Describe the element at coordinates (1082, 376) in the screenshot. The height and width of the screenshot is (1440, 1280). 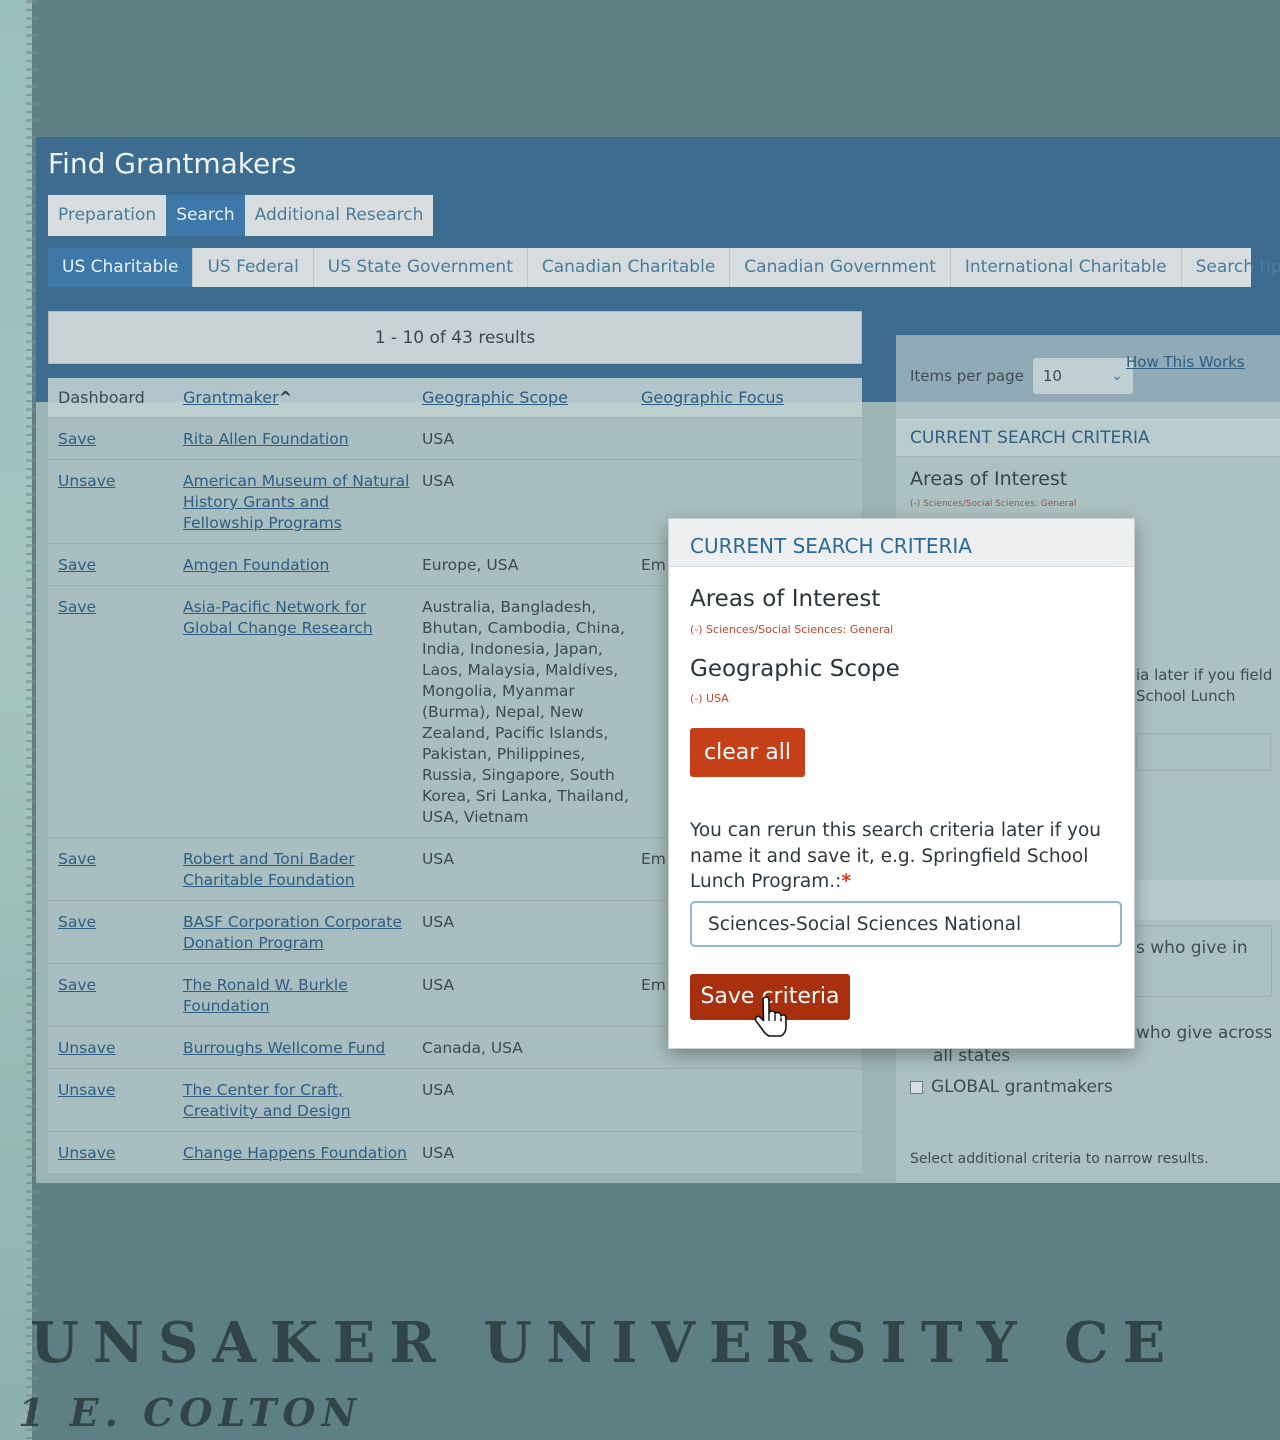
I see `items-per-page-select: 10 ⌄` at that location.